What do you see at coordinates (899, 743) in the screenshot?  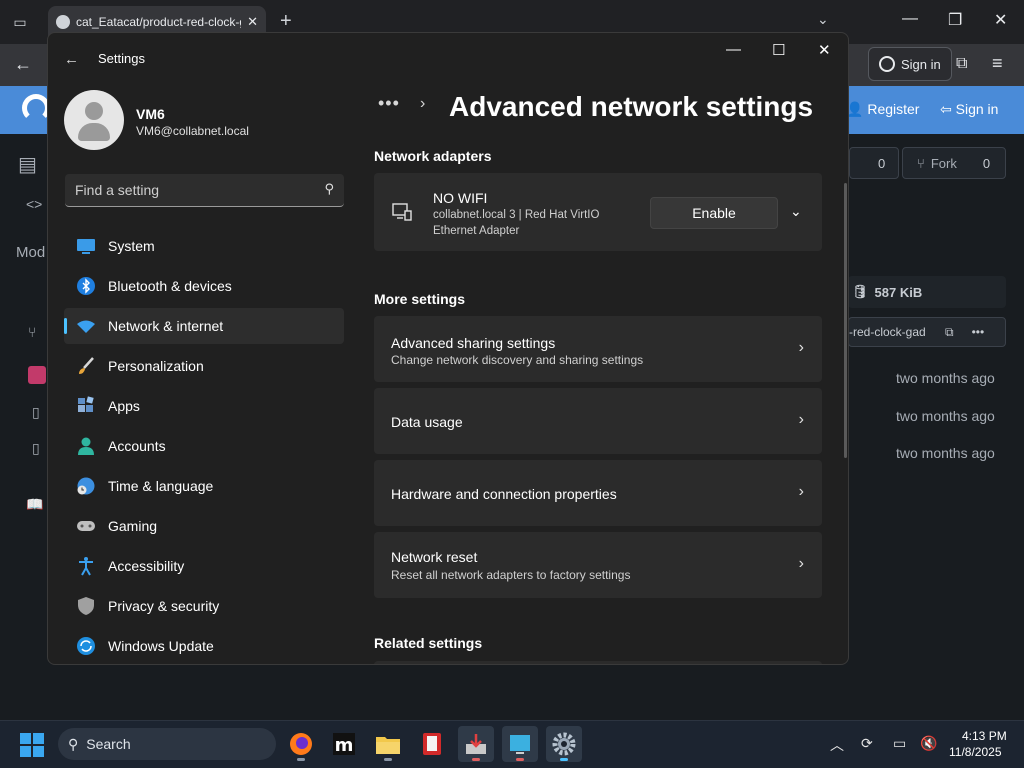 I see `network-status-icon: ▭` at bounding box center [899, 743].